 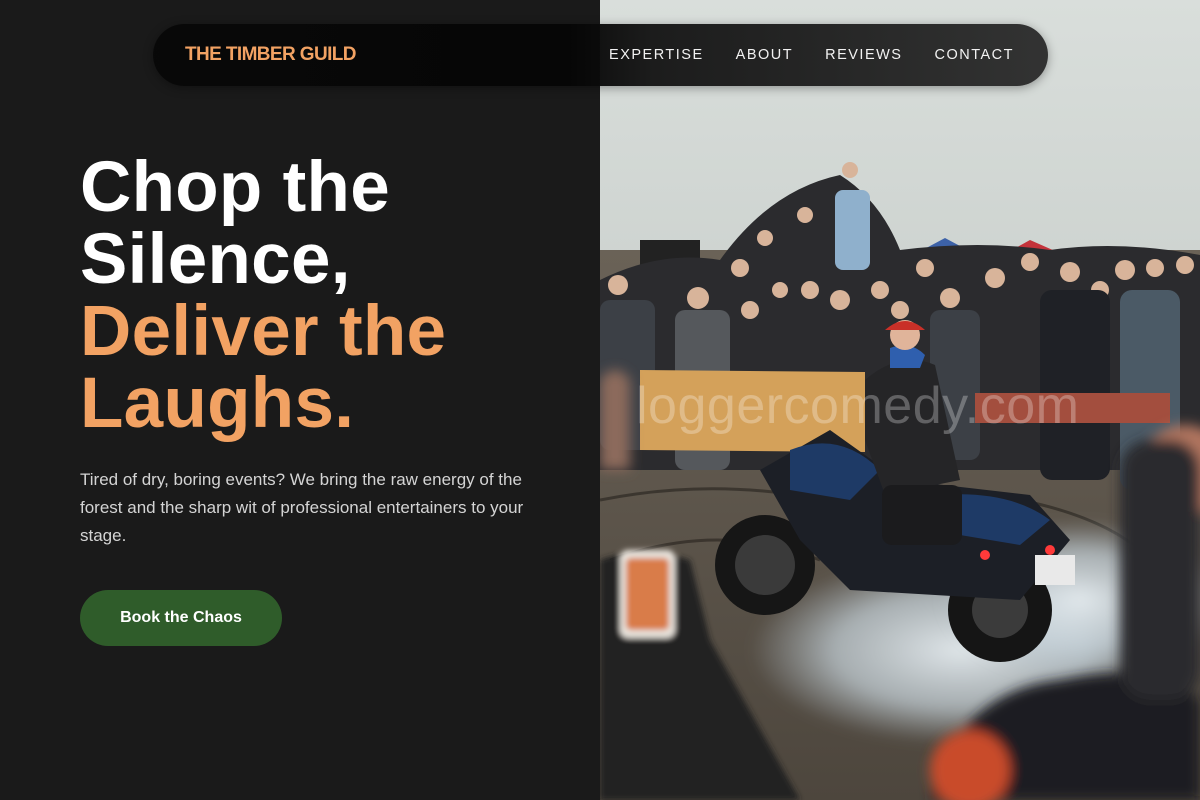 What do you see at coordinates (764, 55) in the screenshot?
I see `nav-link-about: ABOUT` at bounding box center [764, 55].